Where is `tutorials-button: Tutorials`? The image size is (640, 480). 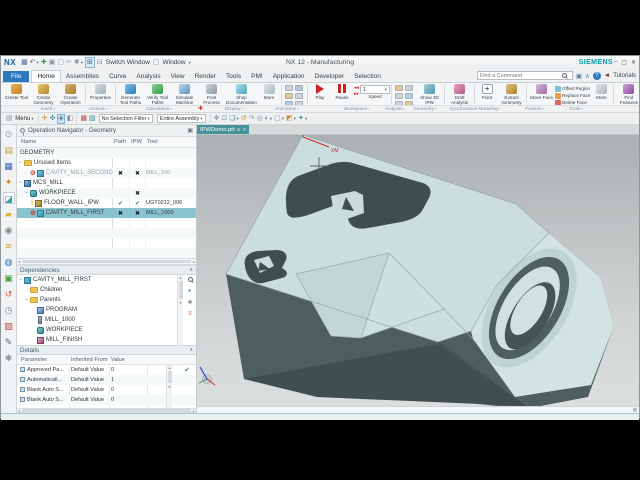
tutorials-button: Tutorials is located at coordinates (624, 76).